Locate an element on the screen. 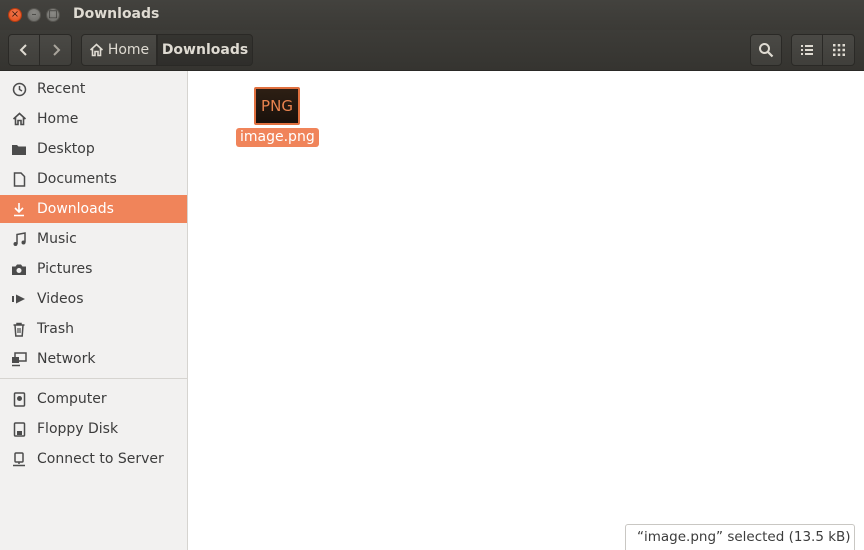 The width and height of the screenshot is (864, 550). list-view-icon is located at coordinates (807, 50).